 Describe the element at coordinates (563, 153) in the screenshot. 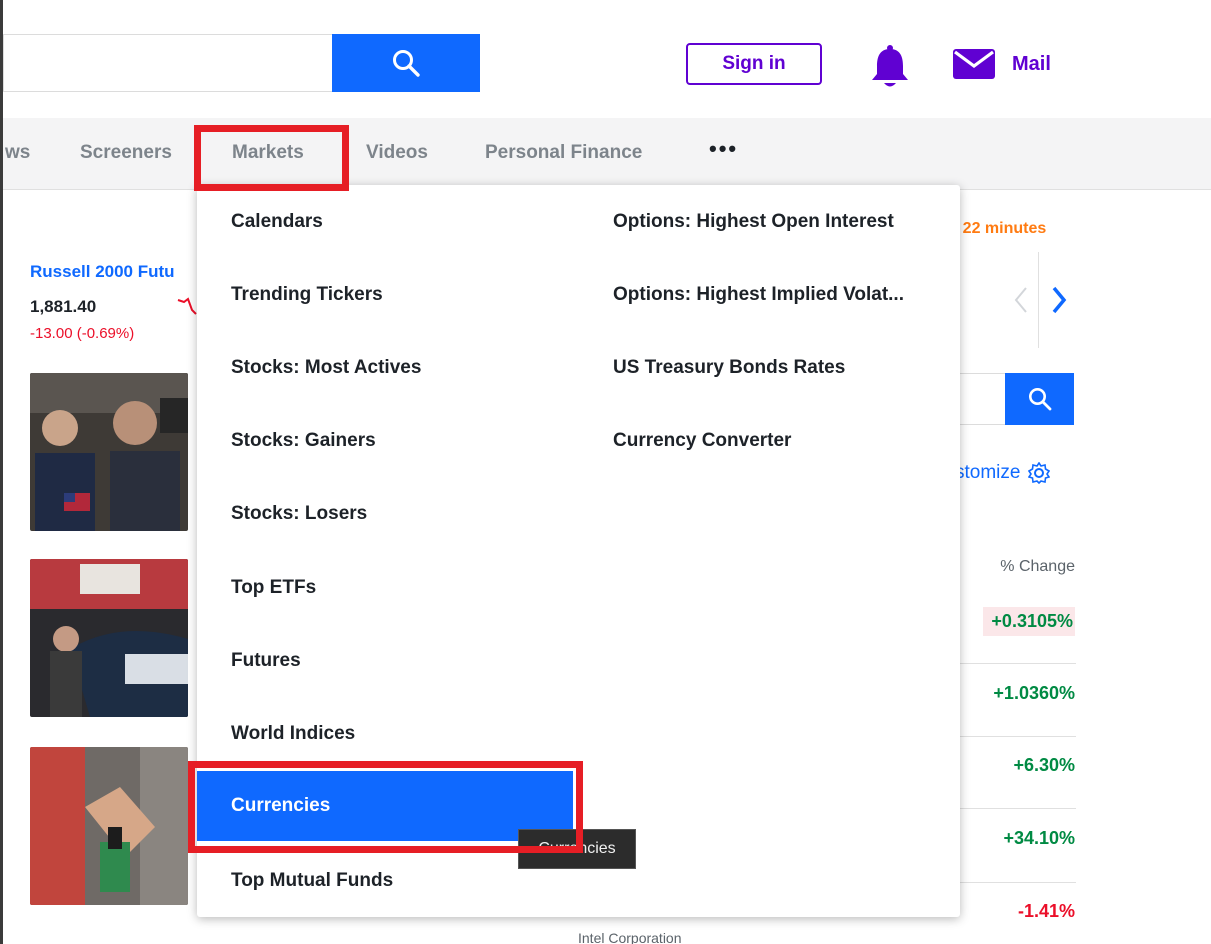

I see `nav-item-personal-finance: Personal Finance` at that location.